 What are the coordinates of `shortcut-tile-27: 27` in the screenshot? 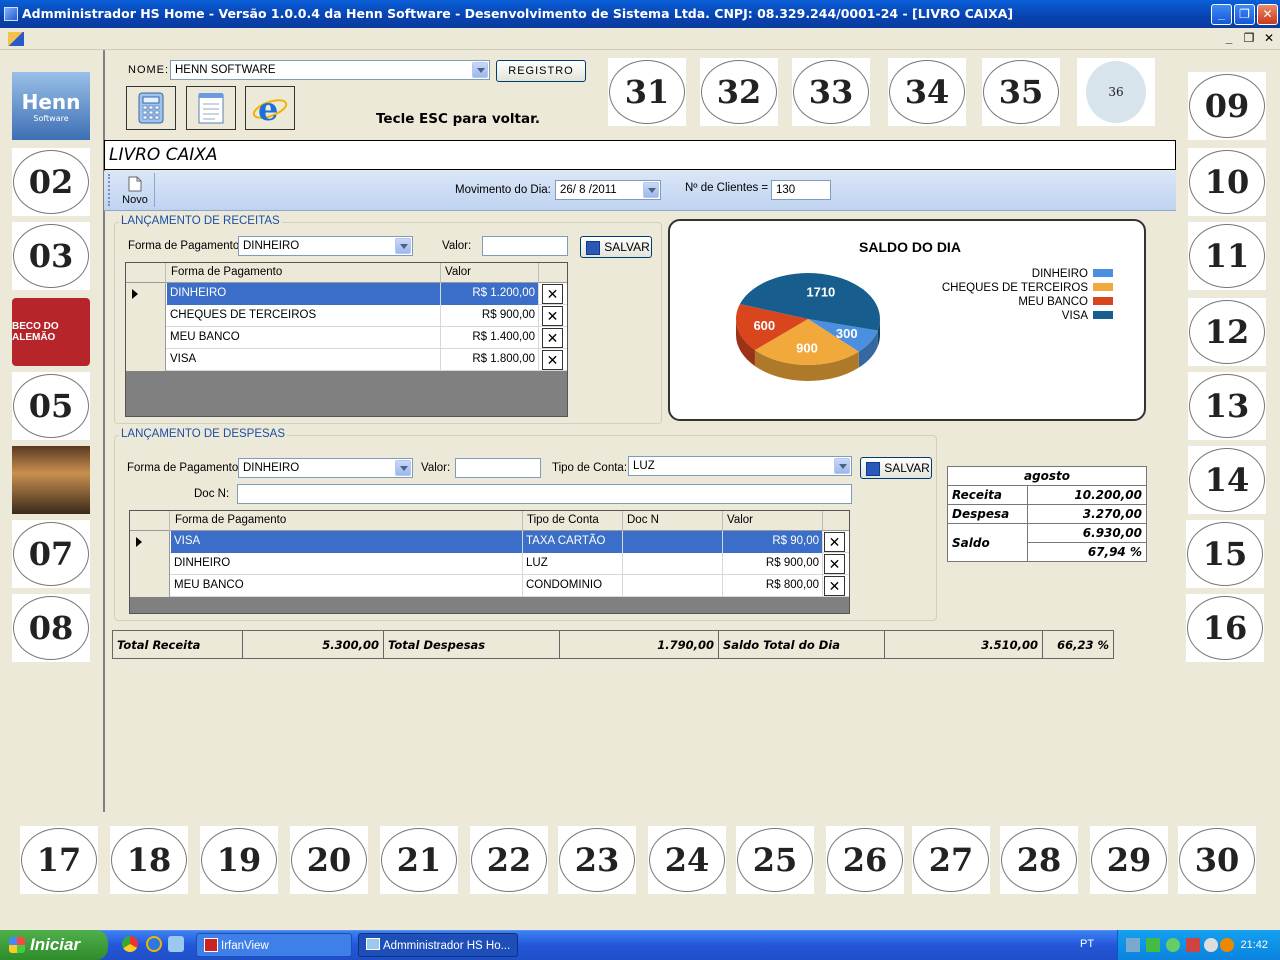 It's located at (951, 860).